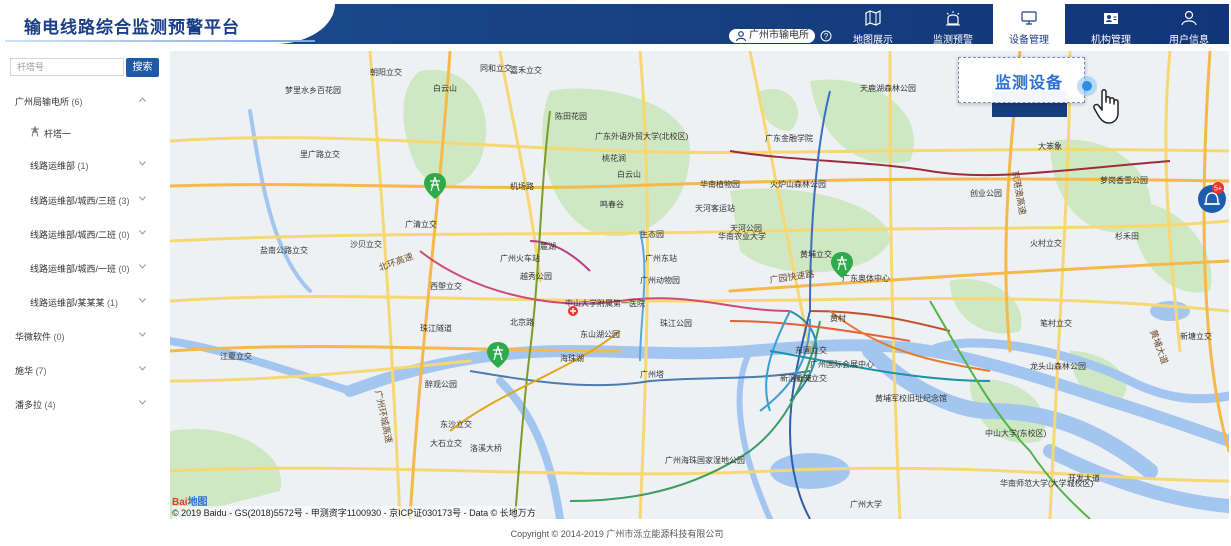  What do you see at coordinates (35, 404) in the screenshot?
I see `tree-node: 潘多拉 (4)` at bounding box center [35, 404].